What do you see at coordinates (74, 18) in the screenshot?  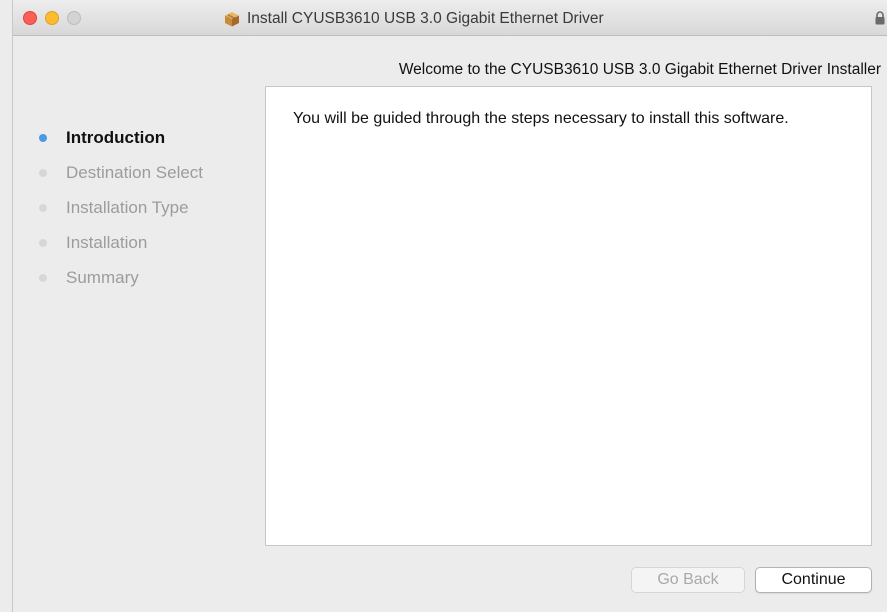 I see `zoom-button` at bounding box center [74, 18].